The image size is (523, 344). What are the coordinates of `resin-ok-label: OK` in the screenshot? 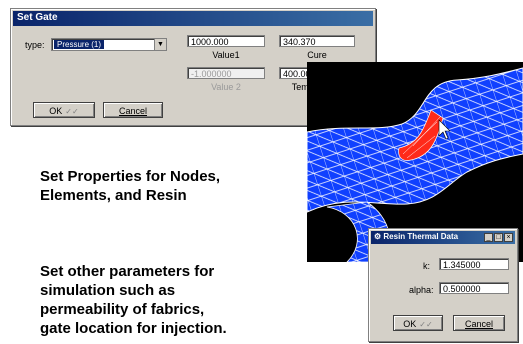 It's located at (410, 324).